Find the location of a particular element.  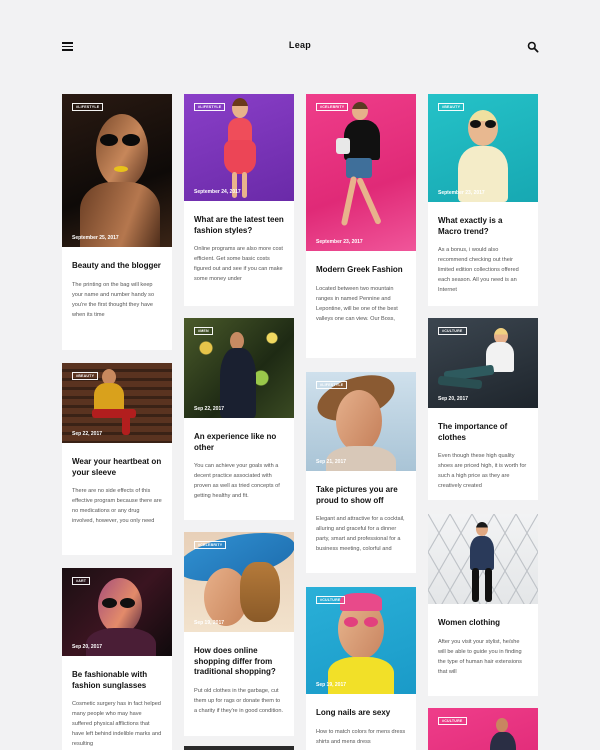

top-bar: Leap is located at coordinates (300, 45).